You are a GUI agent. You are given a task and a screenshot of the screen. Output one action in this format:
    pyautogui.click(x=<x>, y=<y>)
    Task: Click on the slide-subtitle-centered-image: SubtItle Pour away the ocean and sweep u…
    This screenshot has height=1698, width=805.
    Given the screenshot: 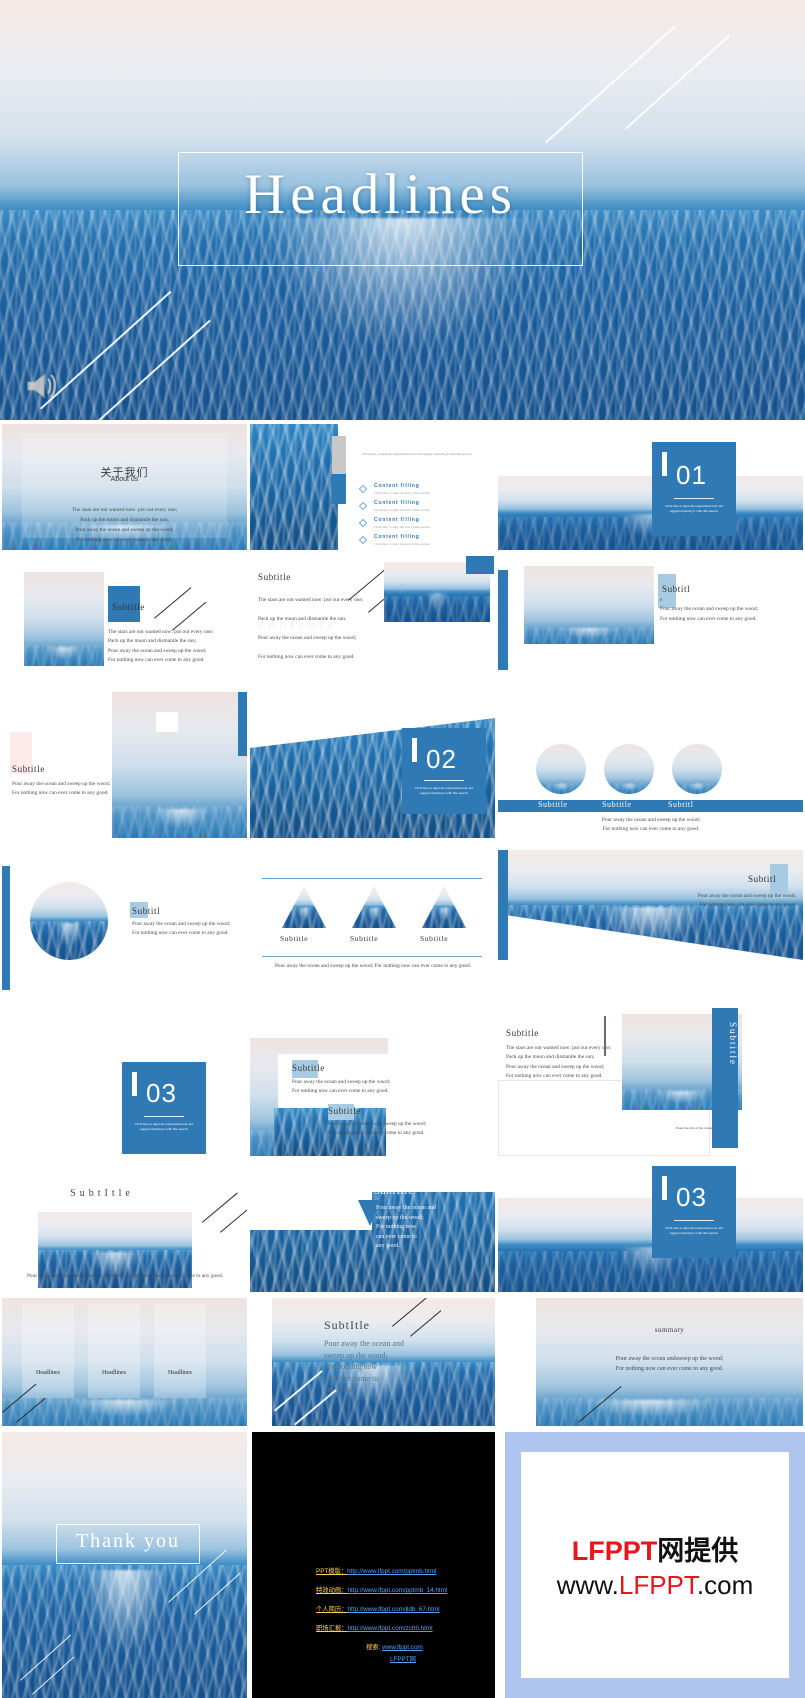 What is the action you would take?
    pyautogui.click(x=124, y=1226)
    